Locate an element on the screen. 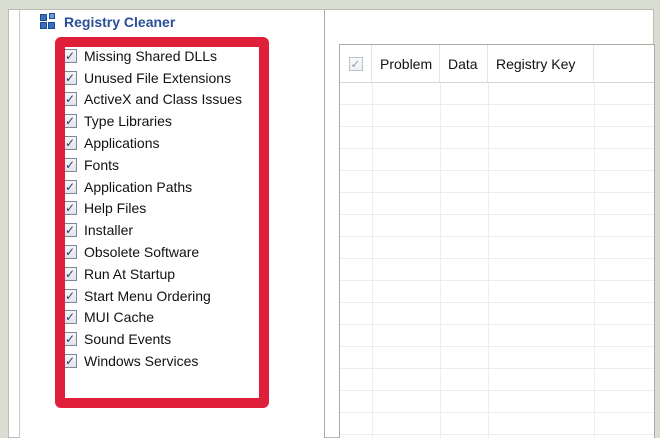 The width and height of the screenshot is (660, 438). option-item: ✓ Windows Services is located at coordinates (163, 361).